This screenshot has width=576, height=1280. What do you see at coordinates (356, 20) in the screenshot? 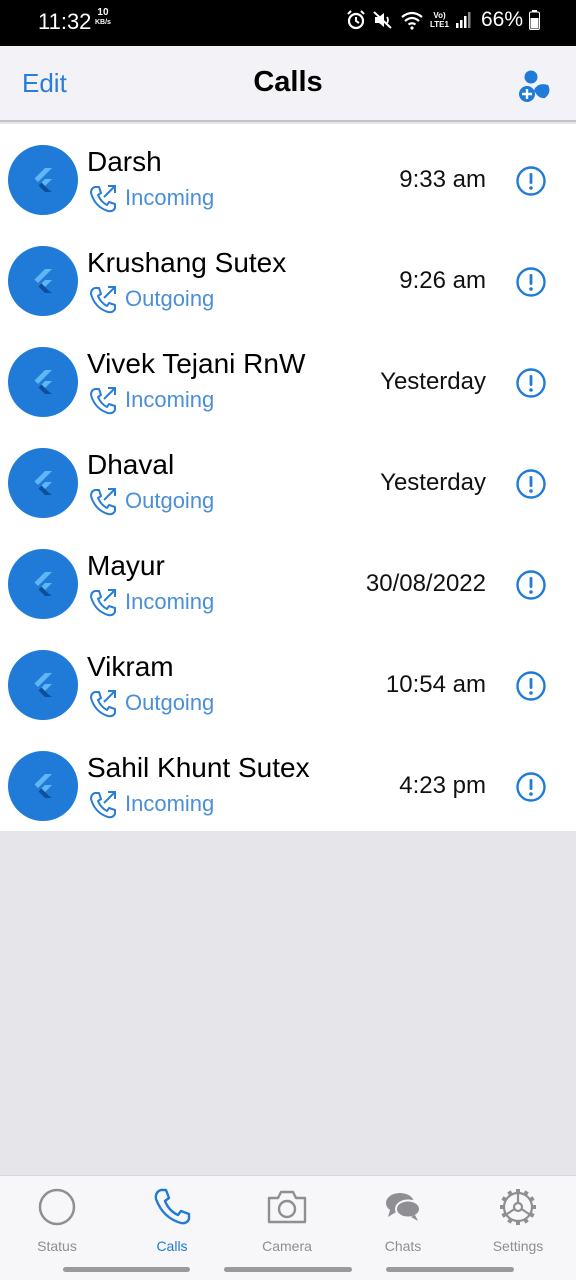
I see `alarm-icon` at bounding box center [356, 20].